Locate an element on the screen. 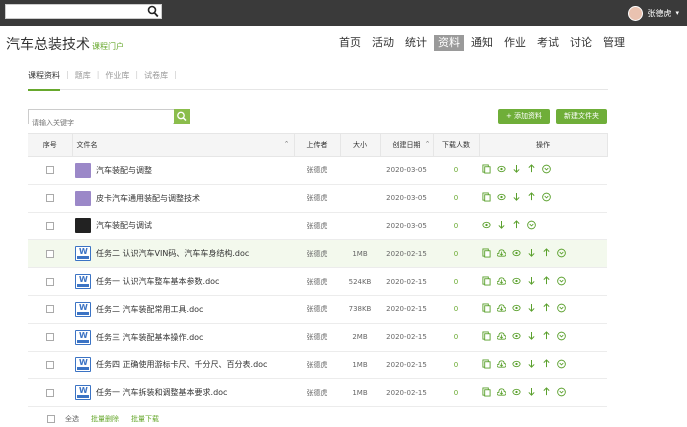 Image resolution: width=687 pixels, height=427 pixels. file-name: 任务一 认识汽车整车基本参数.doc is located at coordinates (157, 281).